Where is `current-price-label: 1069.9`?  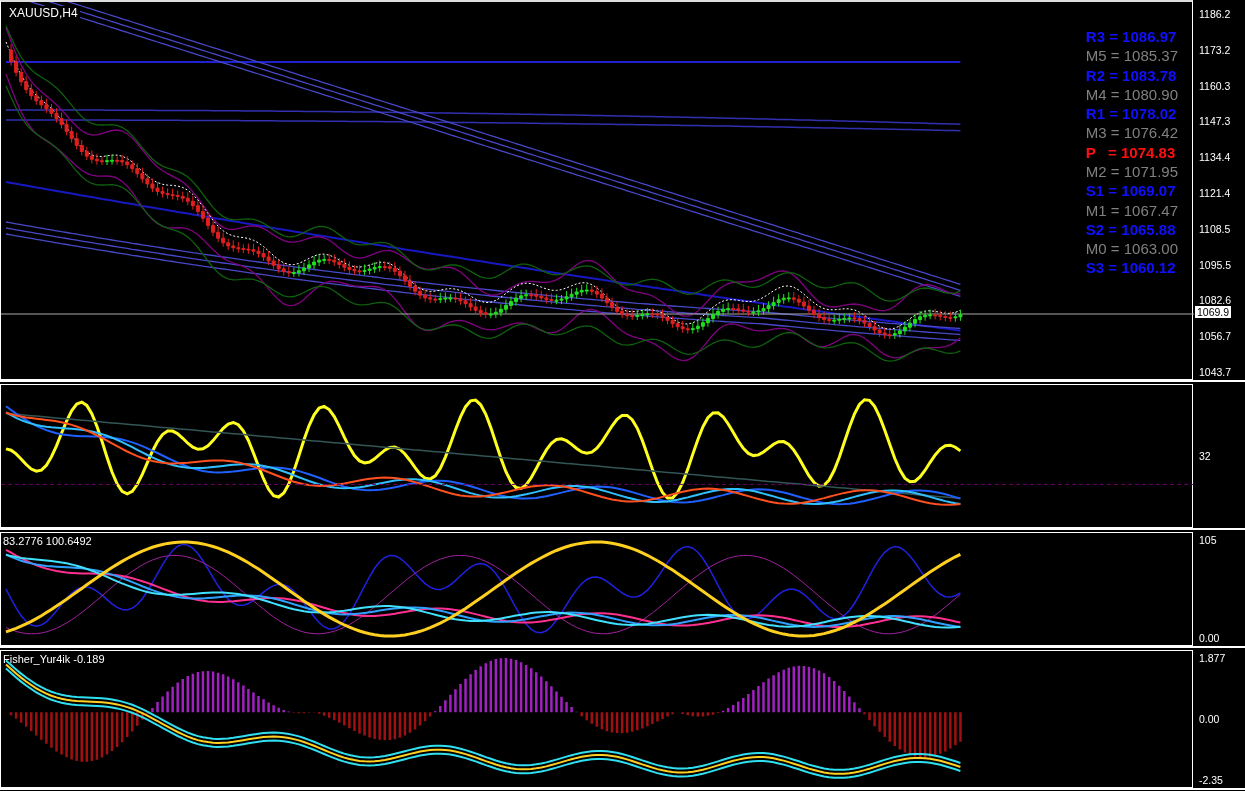
current-price-label: 1069.9 is located at coordinates (1213, 312).